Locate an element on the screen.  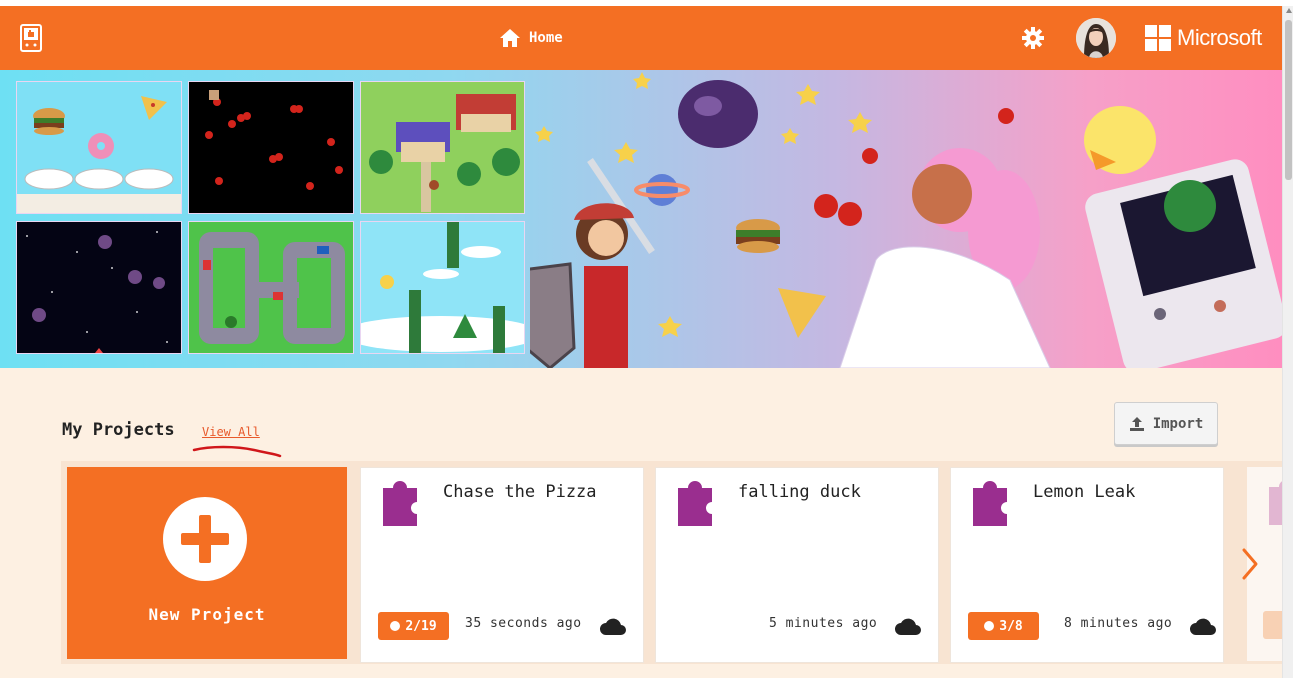
my-projects-heading: My Projects is located at coordinates (118, 430).